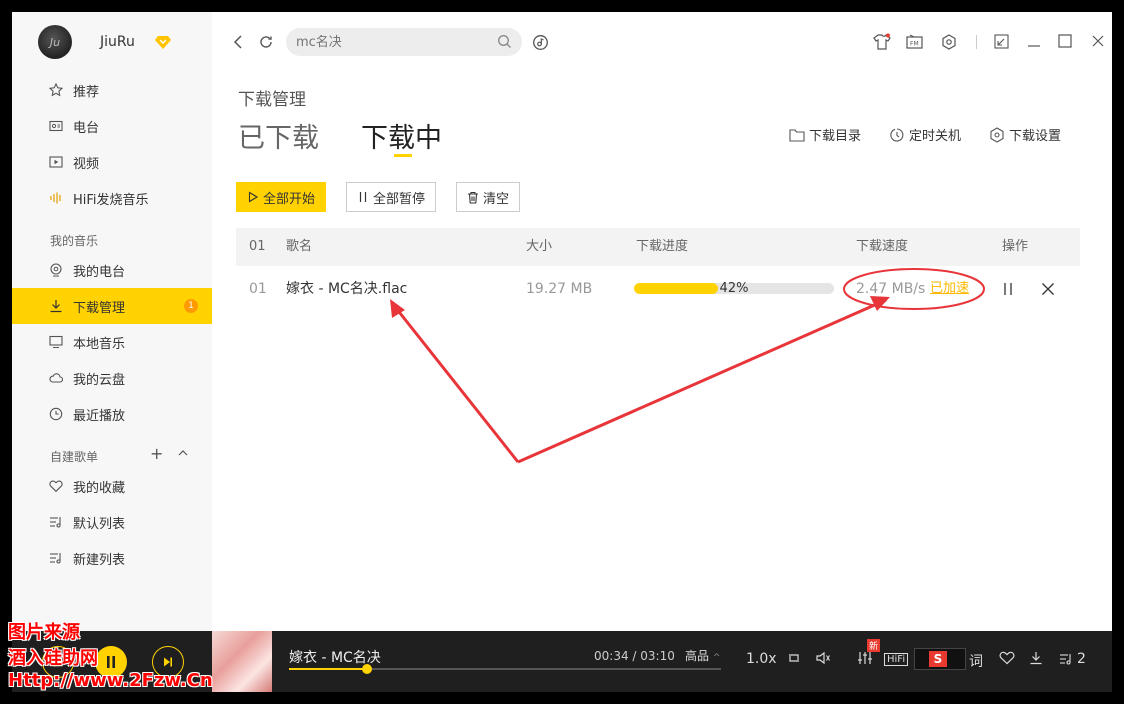  Describe the element at coordinates (1035, 136) in the screenshot. I see `download-settings-label: 下载设置` at that location.